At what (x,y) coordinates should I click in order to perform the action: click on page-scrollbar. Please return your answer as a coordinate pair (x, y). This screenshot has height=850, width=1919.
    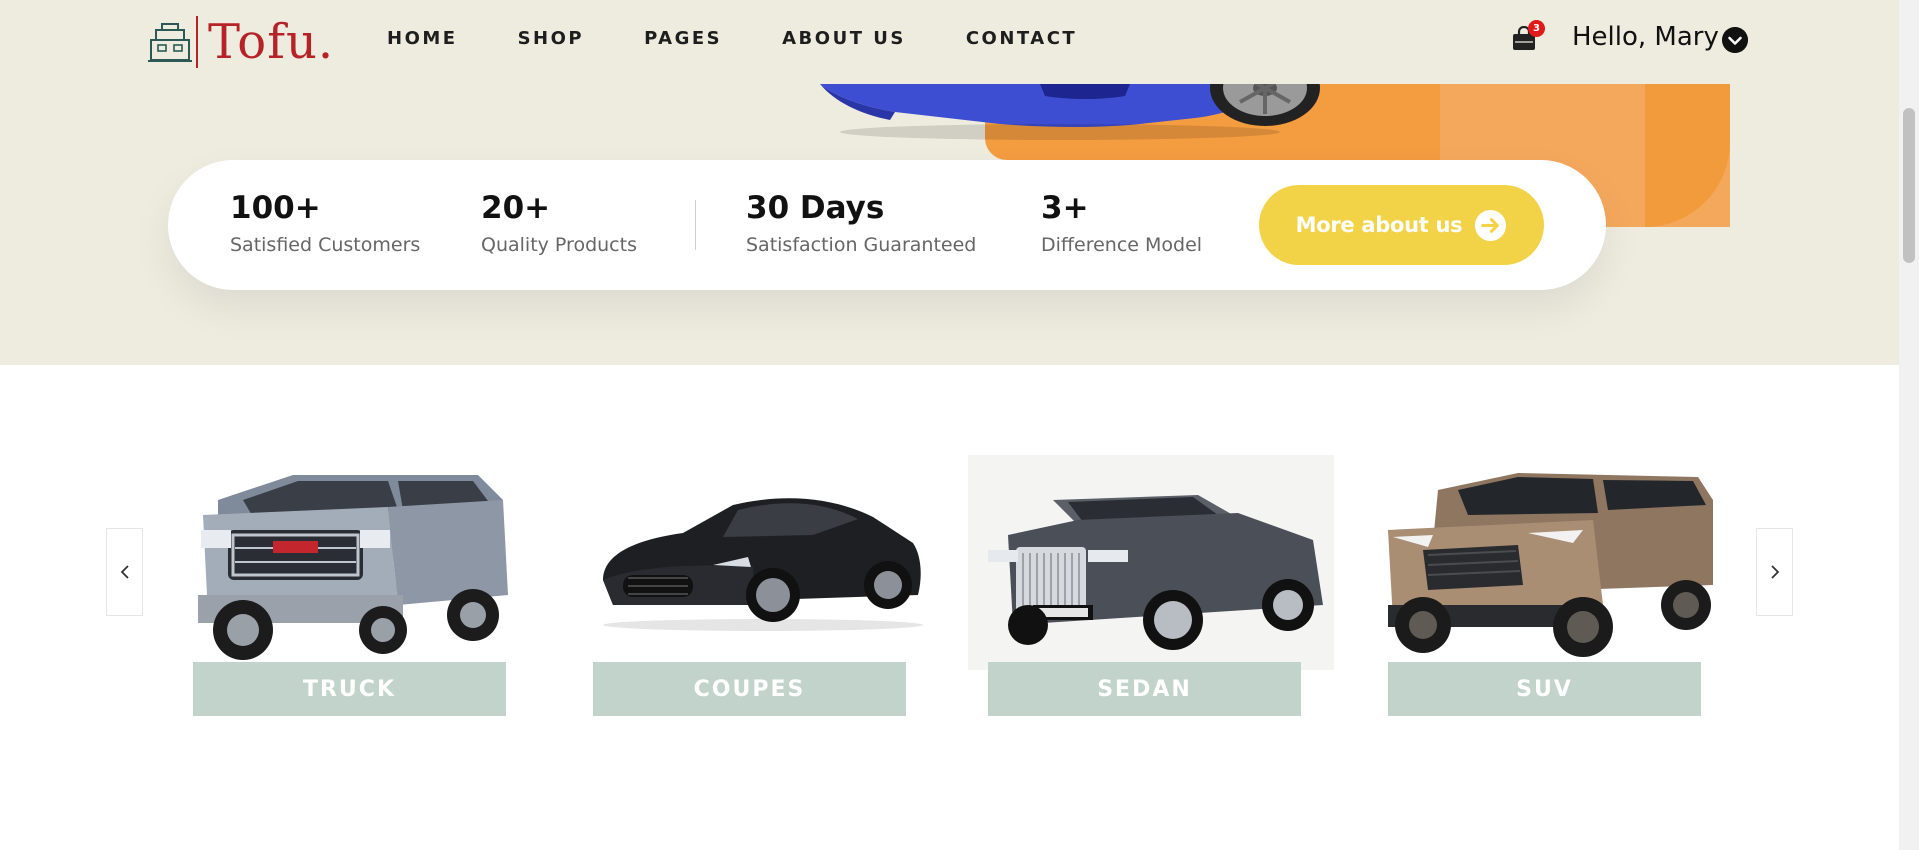
    Looking at the image, I should click on (1909, 425).